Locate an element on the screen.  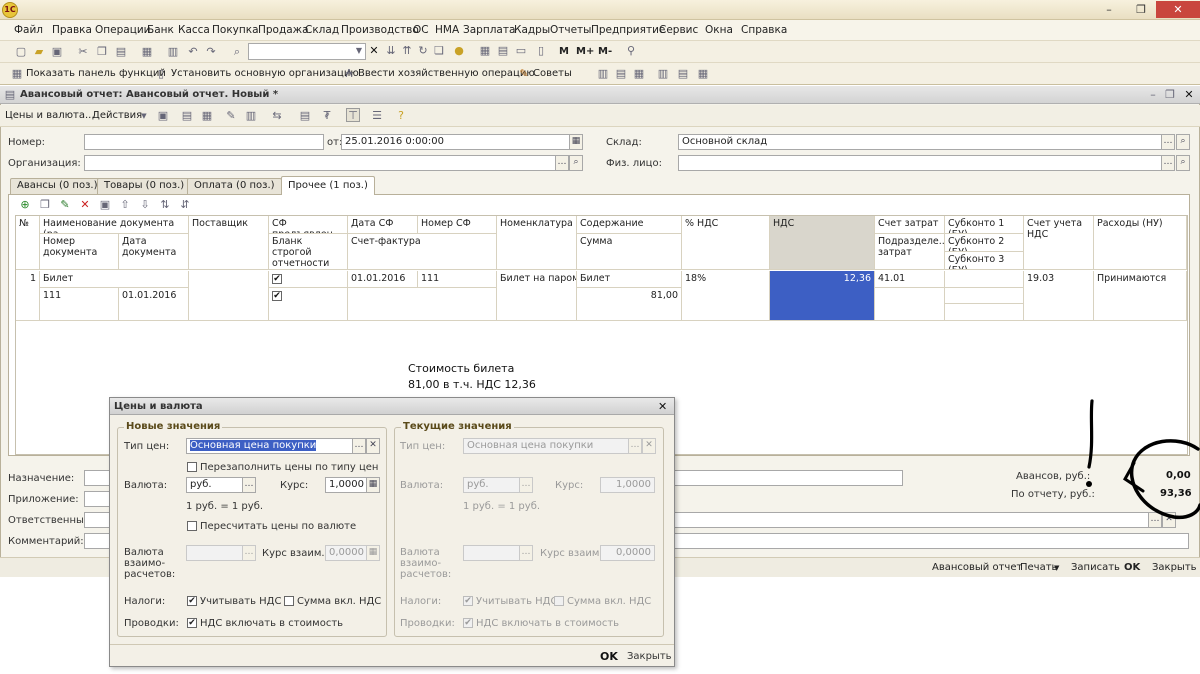
col-strict-form-header: Бланк строгой отчетности is located at coordinates (308, 252).